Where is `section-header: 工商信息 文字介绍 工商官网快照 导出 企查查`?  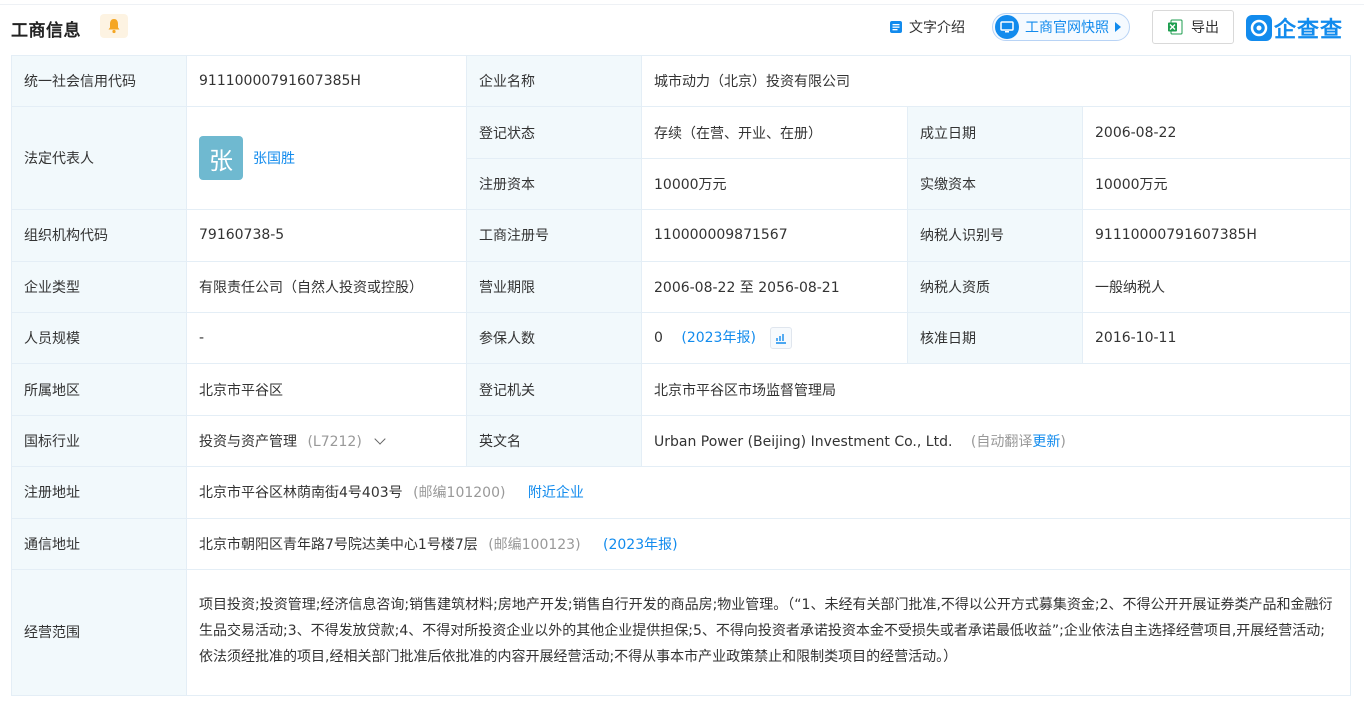
section-header: 工商信息 文字介绍 工商官网快照 导出 企查查 is located at coordinates (682, 27).